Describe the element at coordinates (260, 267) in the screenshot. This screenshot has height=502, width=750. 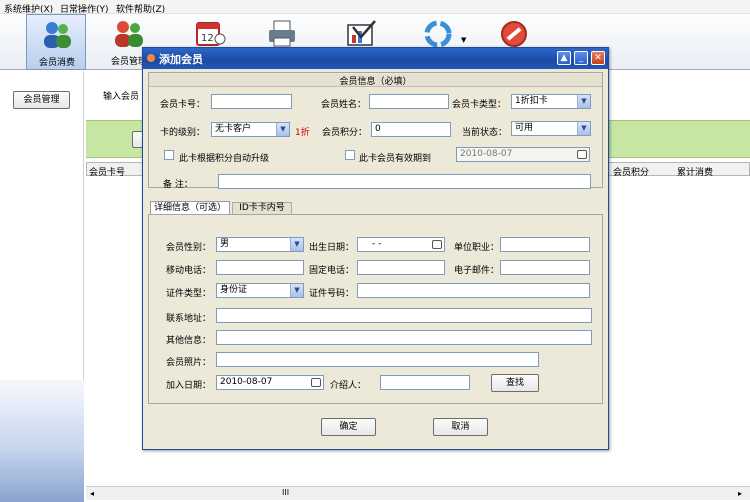
I see `mobile-input` at that location.